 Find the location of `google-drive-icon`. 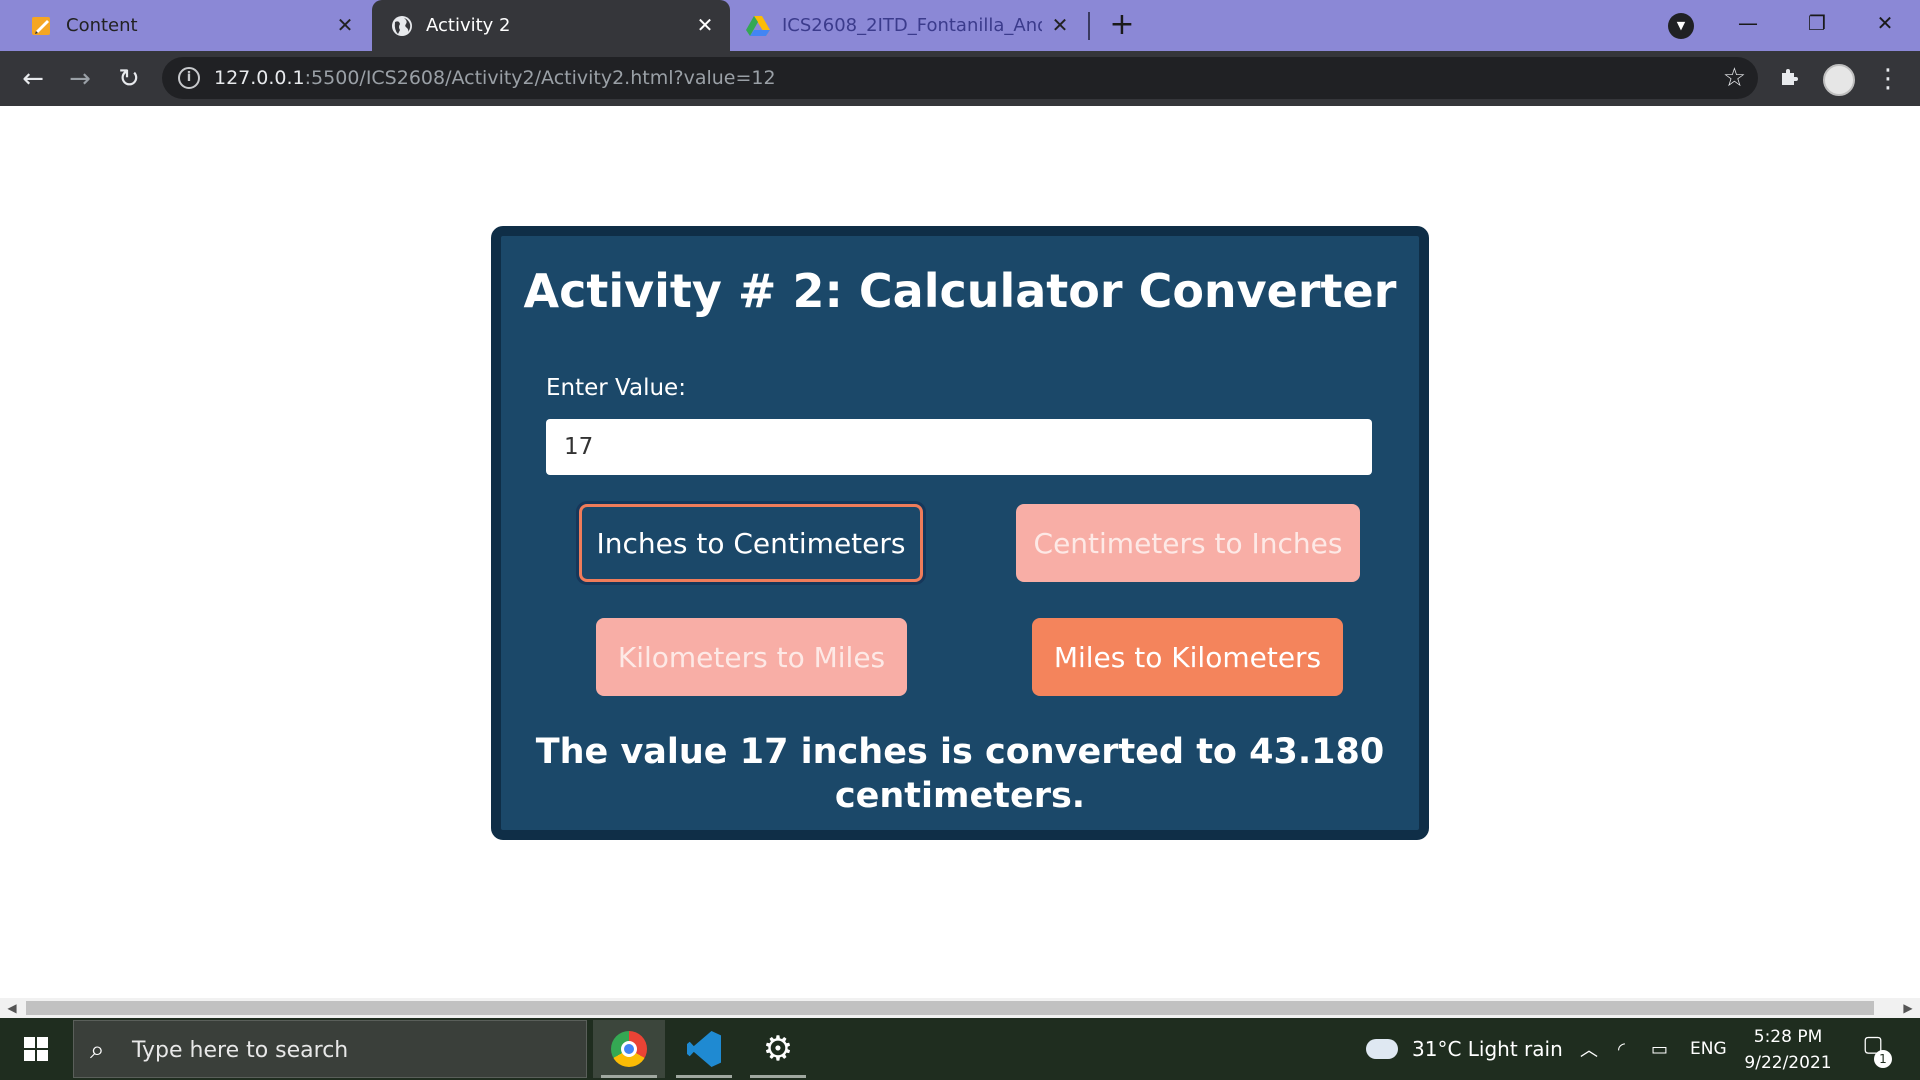

google-drive-icon is located at coordinates (758, 26).